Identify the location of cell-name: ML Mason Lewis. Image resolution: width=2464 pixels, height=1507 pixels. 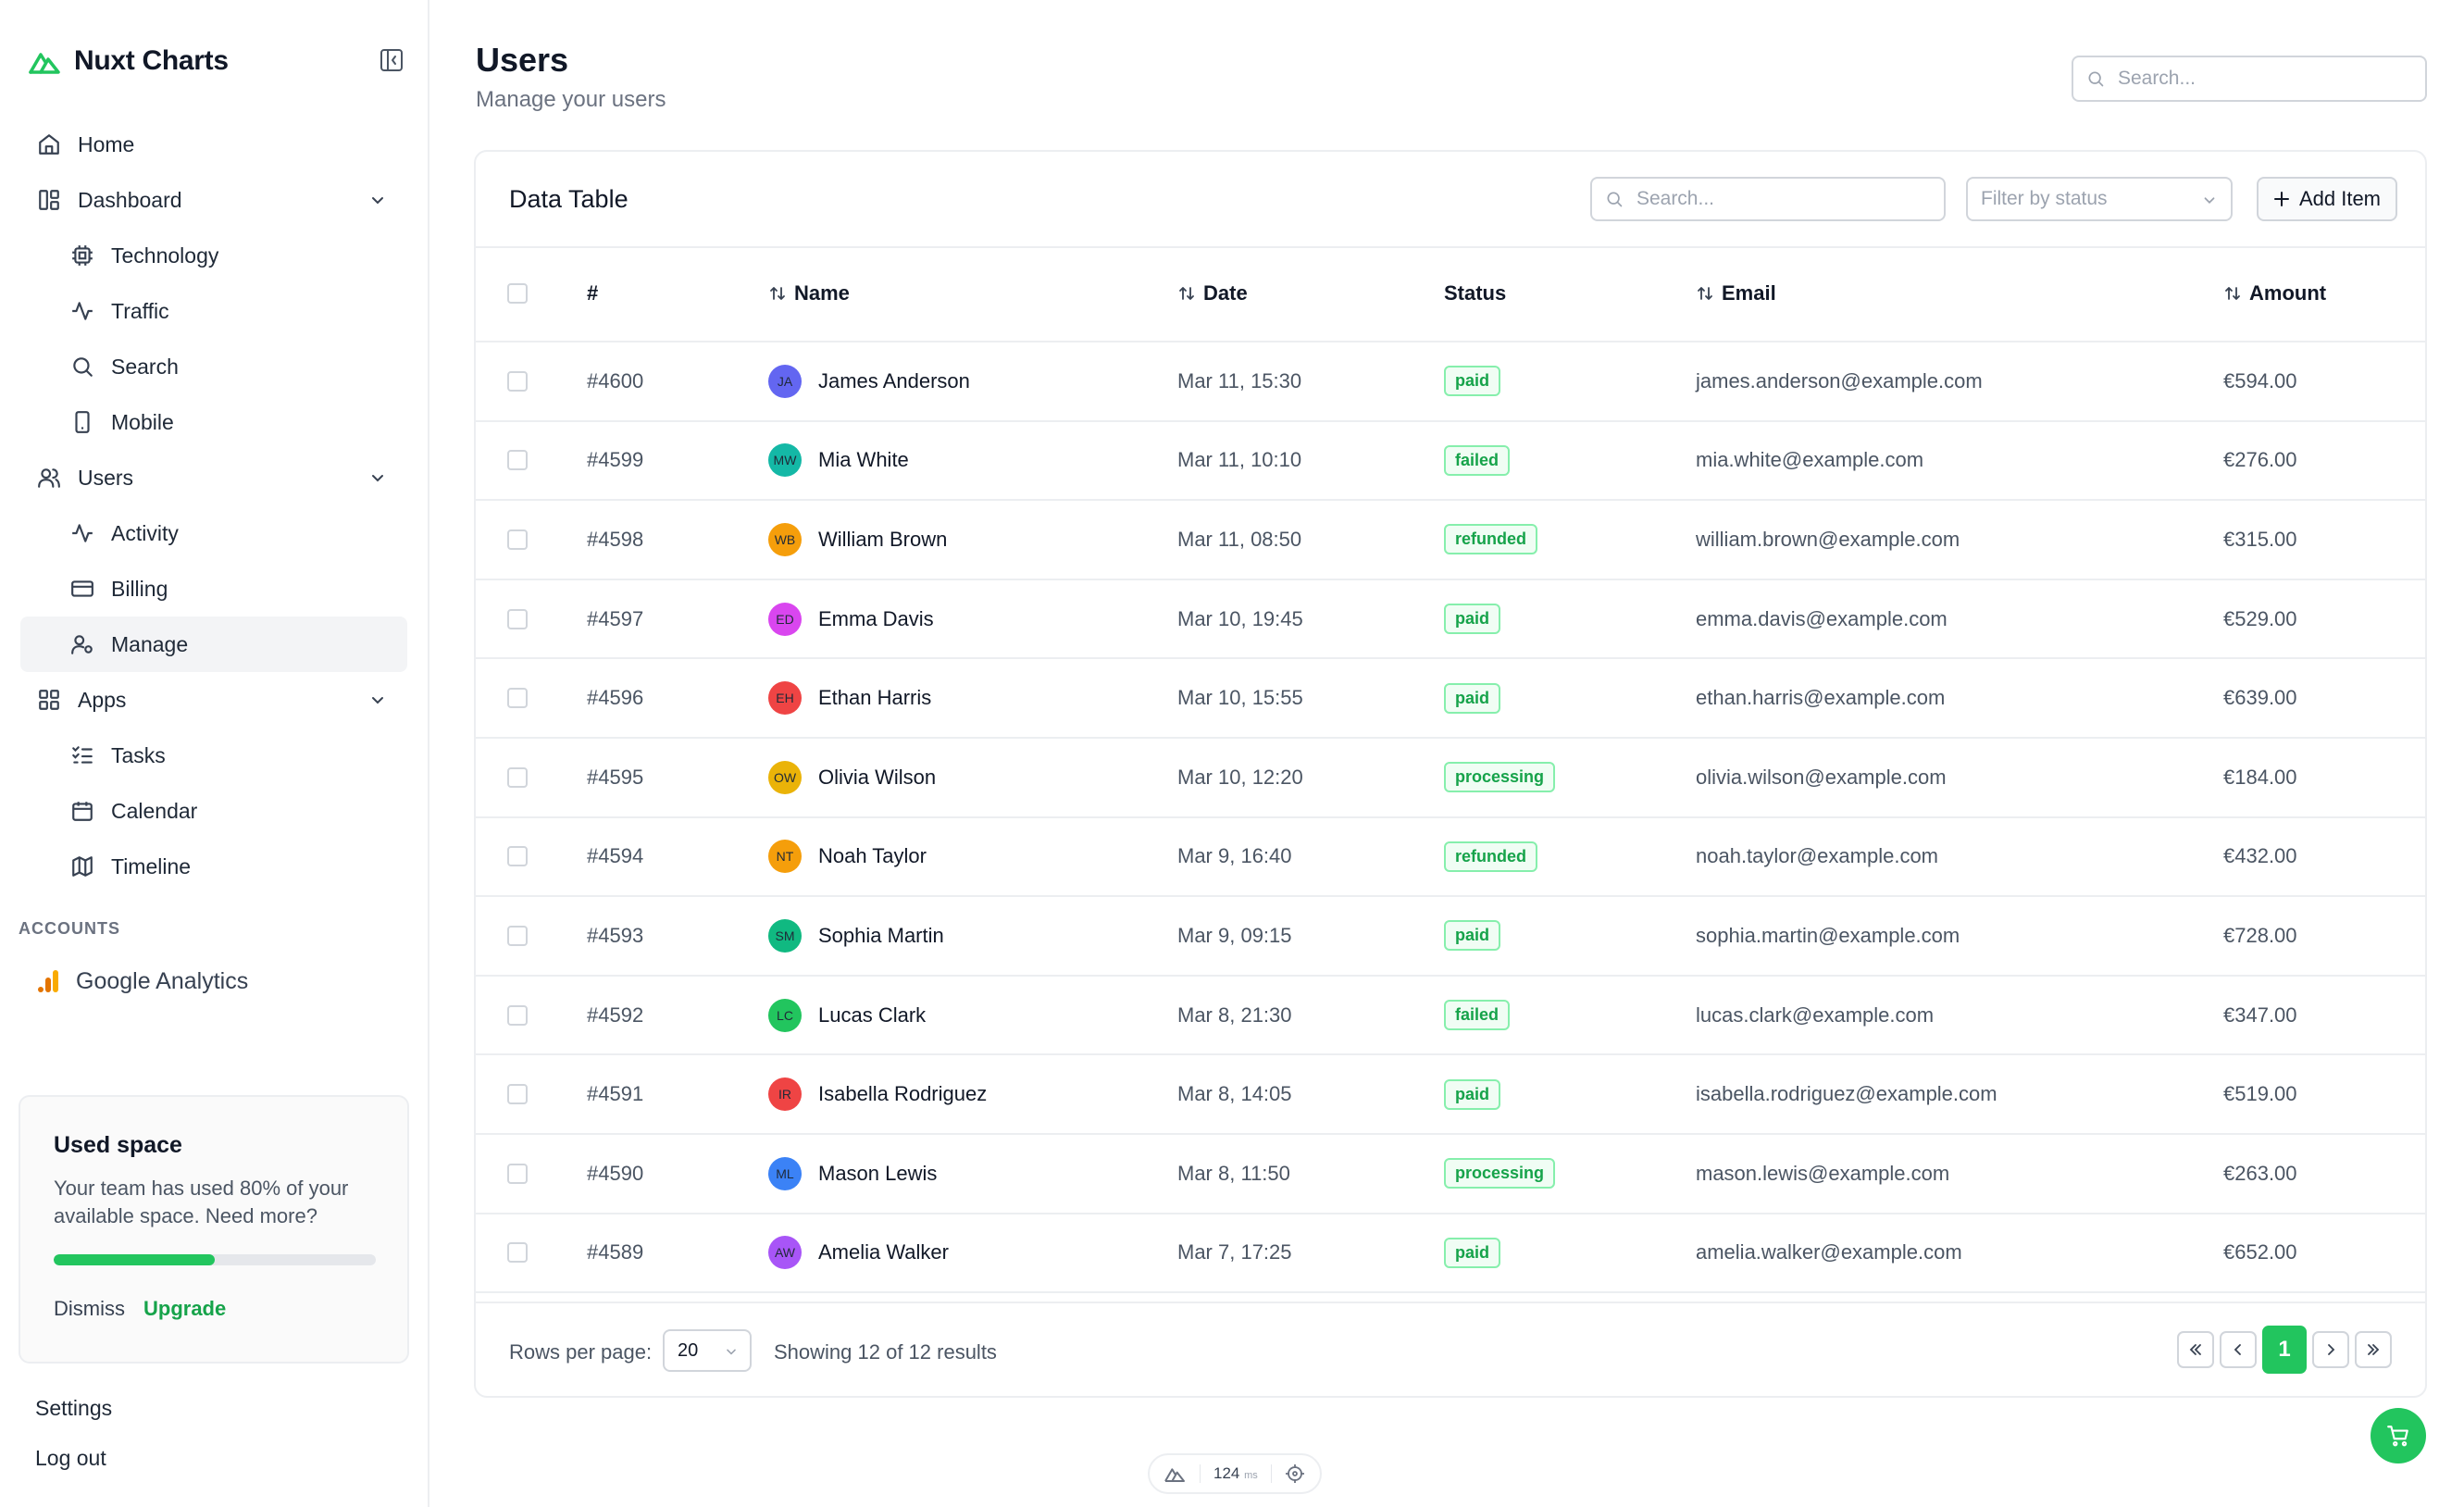
(852, 1174).